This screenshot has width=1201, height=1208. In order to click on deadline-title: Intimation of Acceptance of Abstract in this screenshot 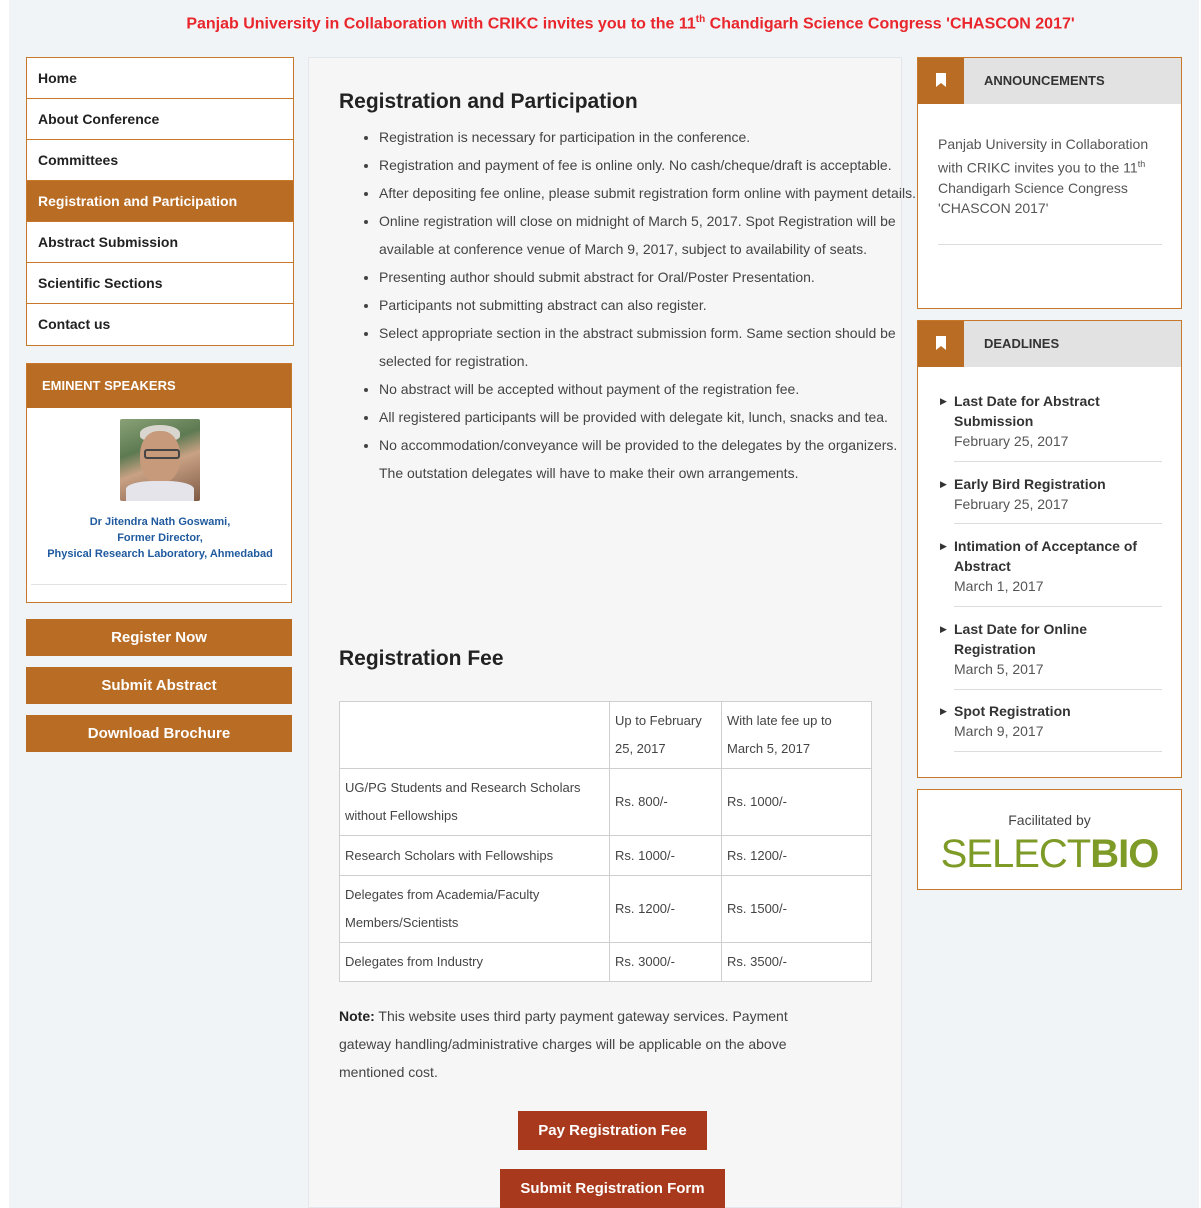, I will do `click(1046, 556)`.